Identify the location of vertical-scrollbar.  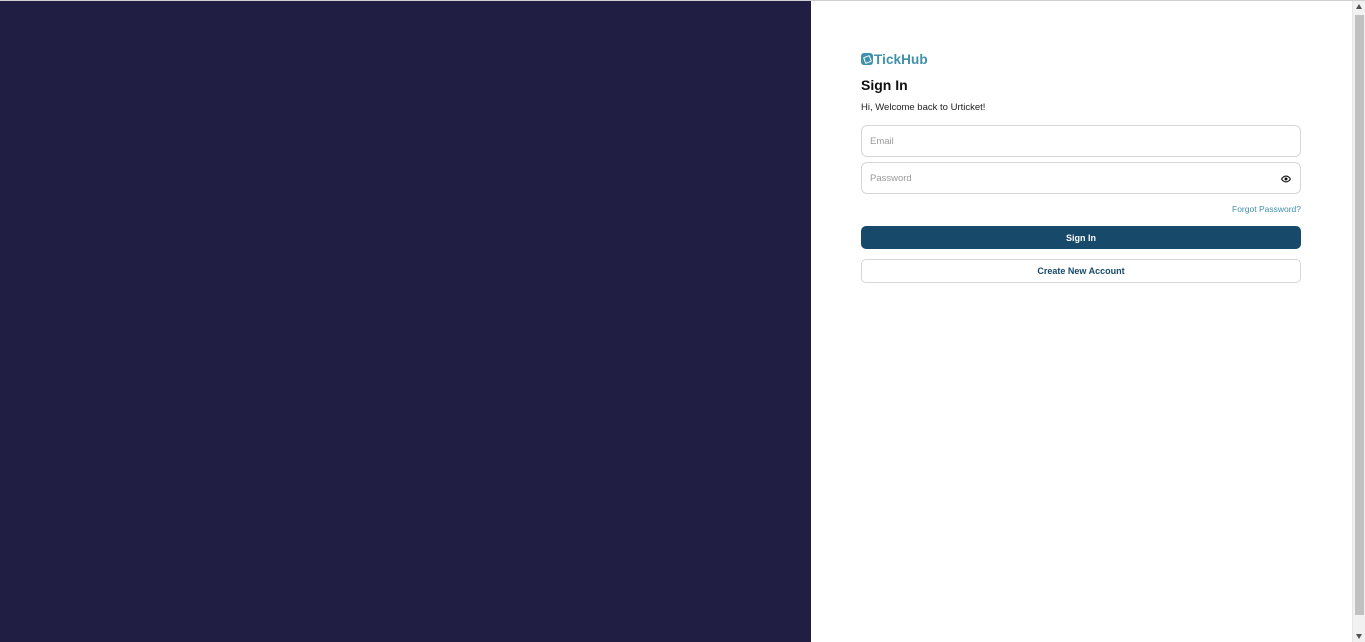
(1358, 321).